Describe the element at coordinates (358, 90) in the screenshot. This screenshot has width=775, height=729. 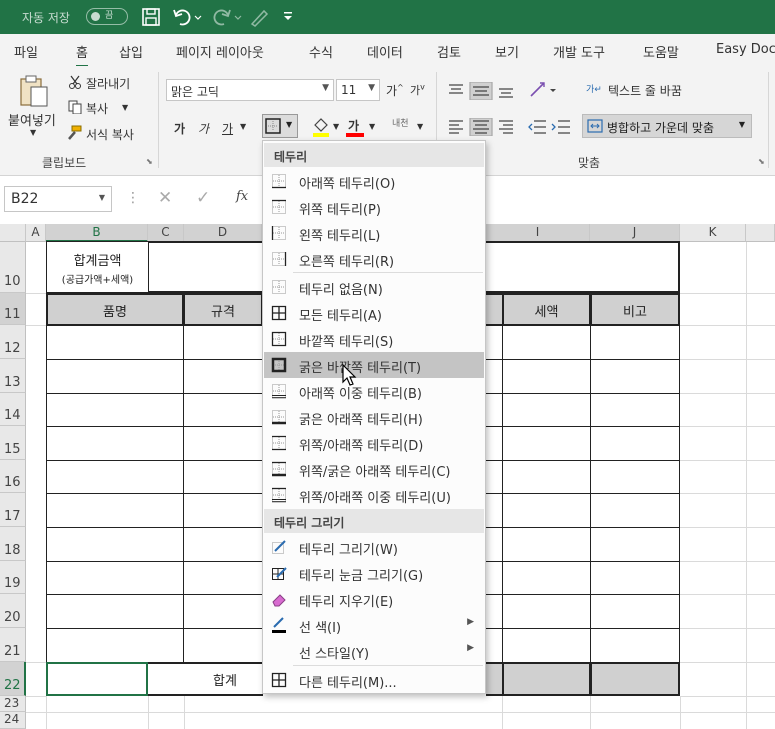
I see `font-size-combo: 11 ▼` at that location.